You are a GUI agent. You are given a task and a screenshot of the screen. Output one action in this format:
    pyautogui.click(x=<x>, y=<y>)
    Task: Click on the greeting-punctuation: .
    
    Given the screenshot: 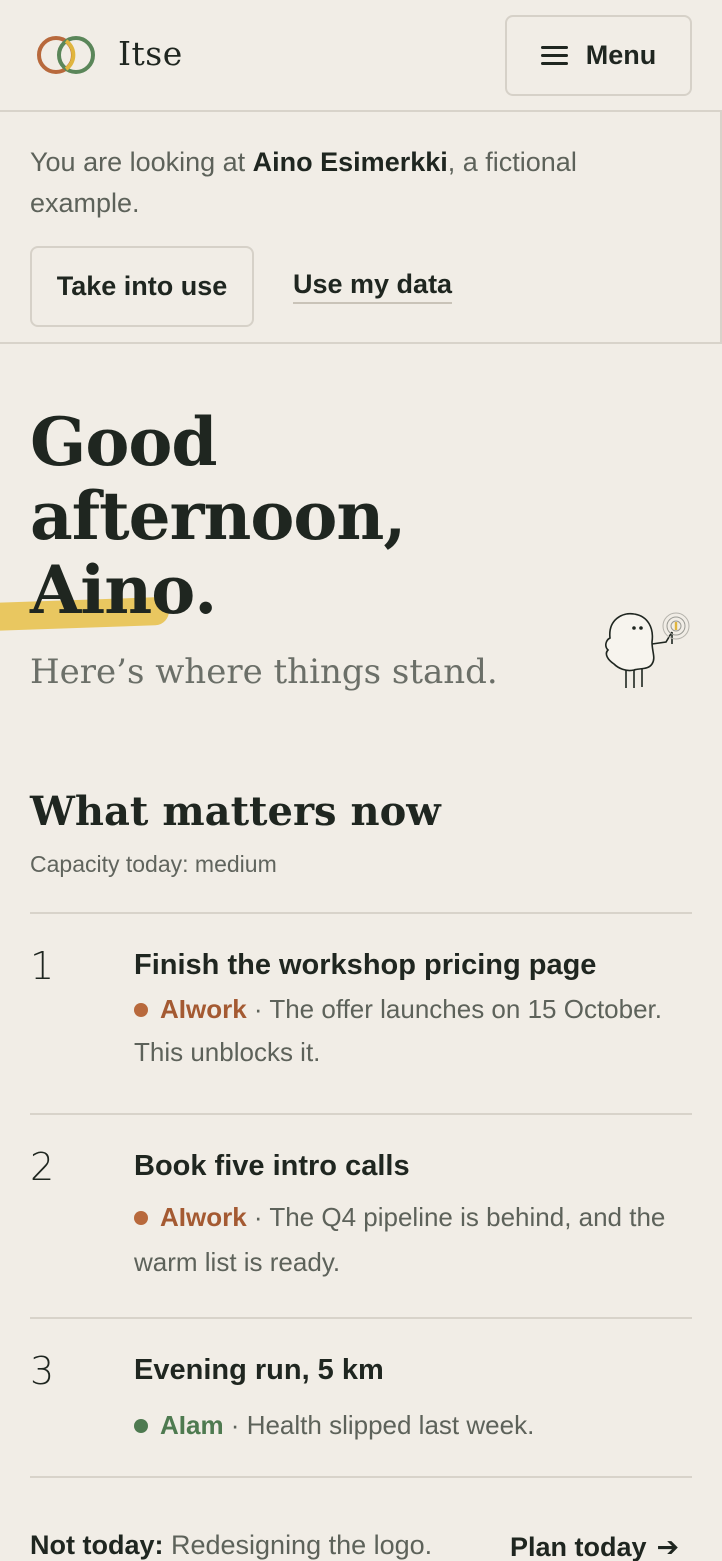 What is the action you would take?
    pyautogui.click(x=205, y=590)
    